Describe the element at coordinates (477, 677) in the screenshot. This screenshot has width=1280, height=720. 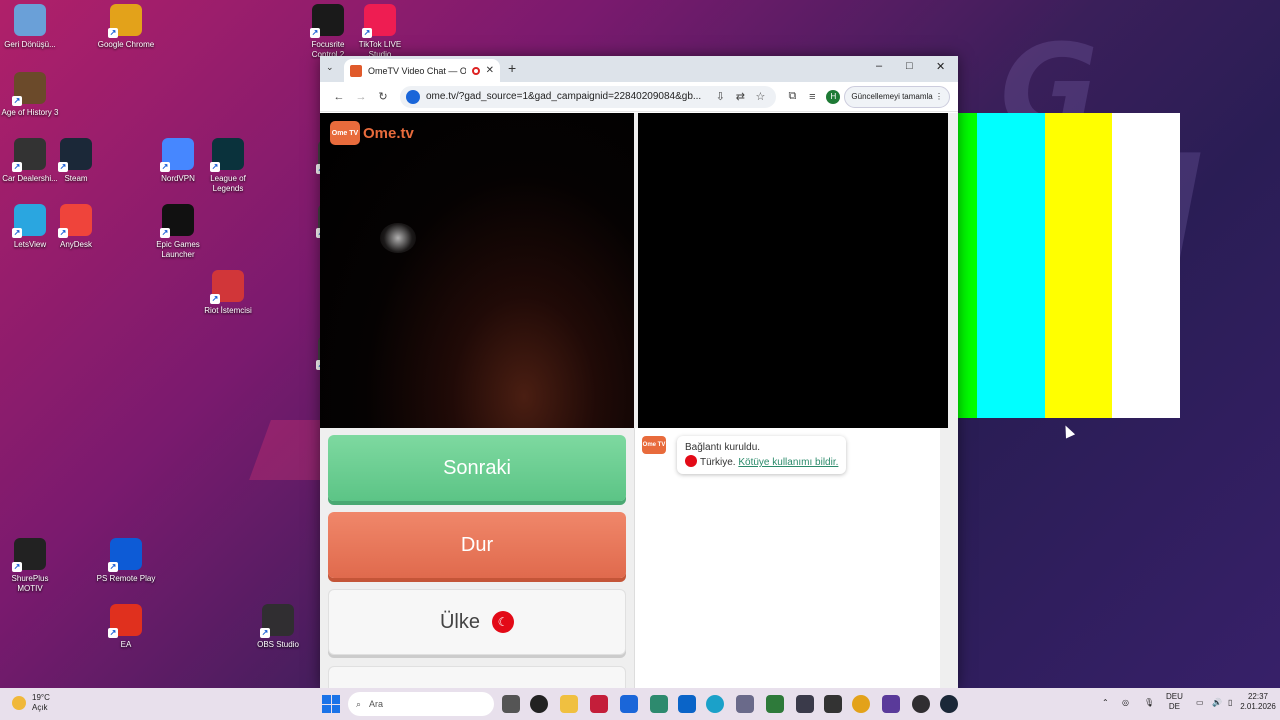
I see `gender-button` at that location.